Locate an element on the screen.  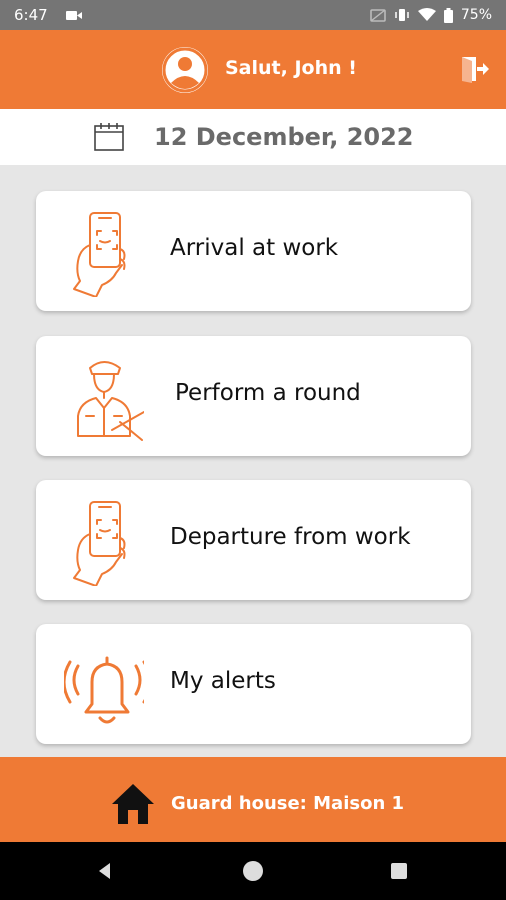
guard-house-footer: Guard house: Maison 1 is located at coordinates (253, 799).